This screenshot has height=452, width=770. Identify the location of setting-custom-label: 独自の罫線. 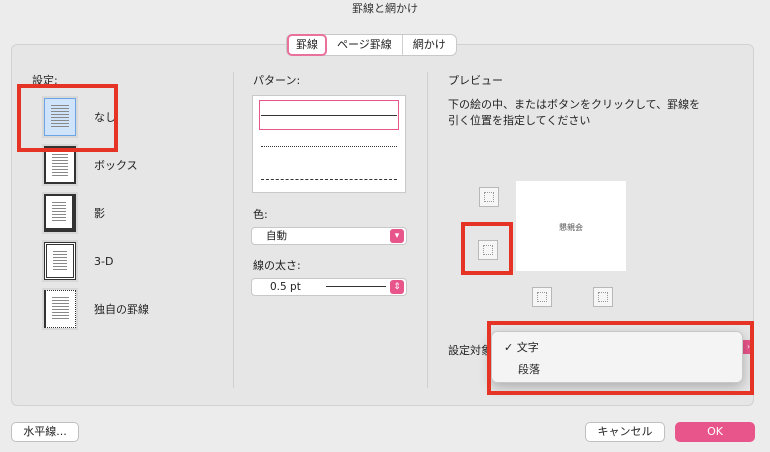
(121, 309).